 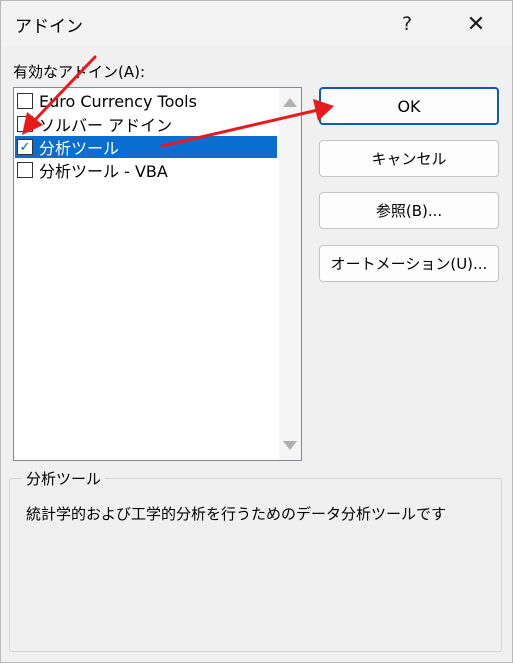 What do you see at coordinates (409, 158) in the screenshot?
I see `cancel-button: キャンセル` at bounding box center [409, 158].